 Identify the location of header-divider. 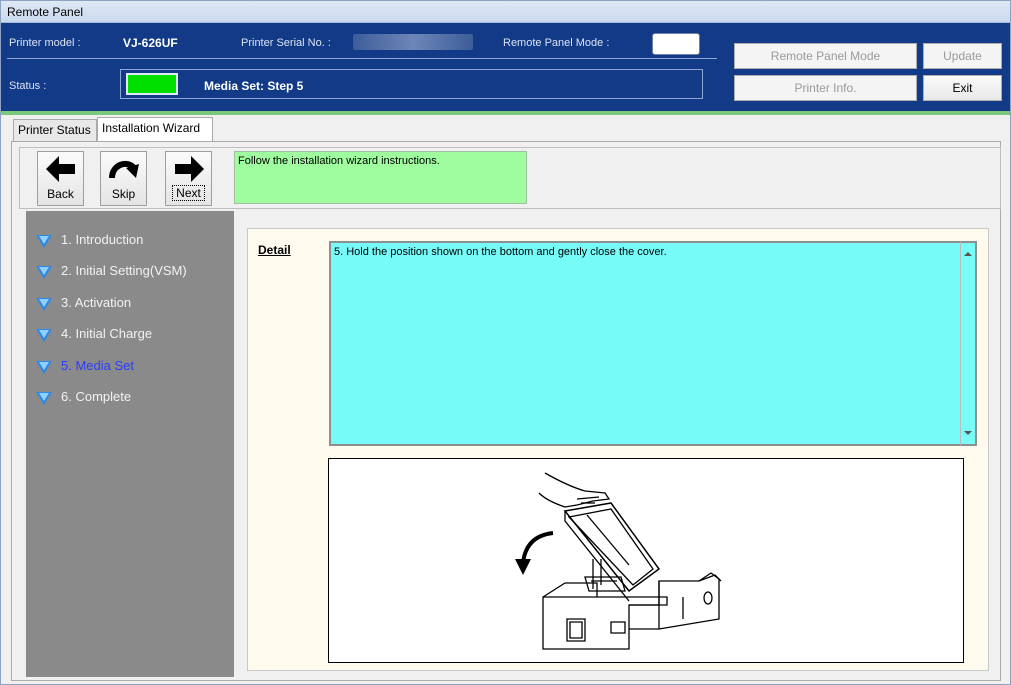
(362, 58).